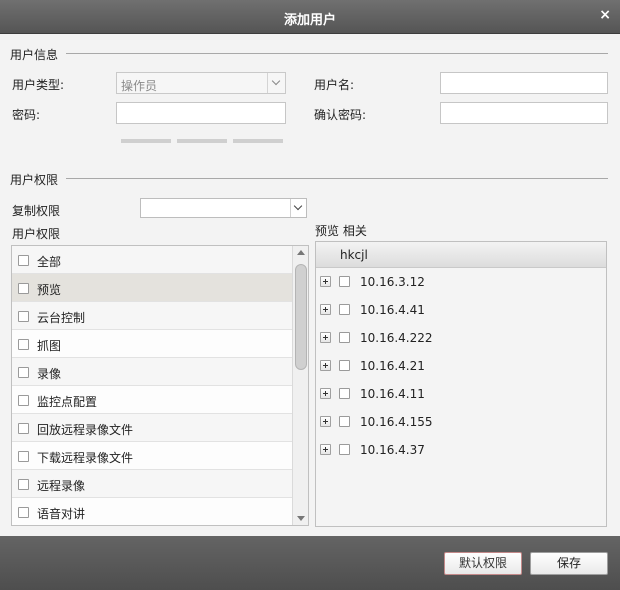  What do you see at coordinates (461, 310) in the screenshot?
I see `tree-node: 10.16.4.41` at bounding box center [461, 310].